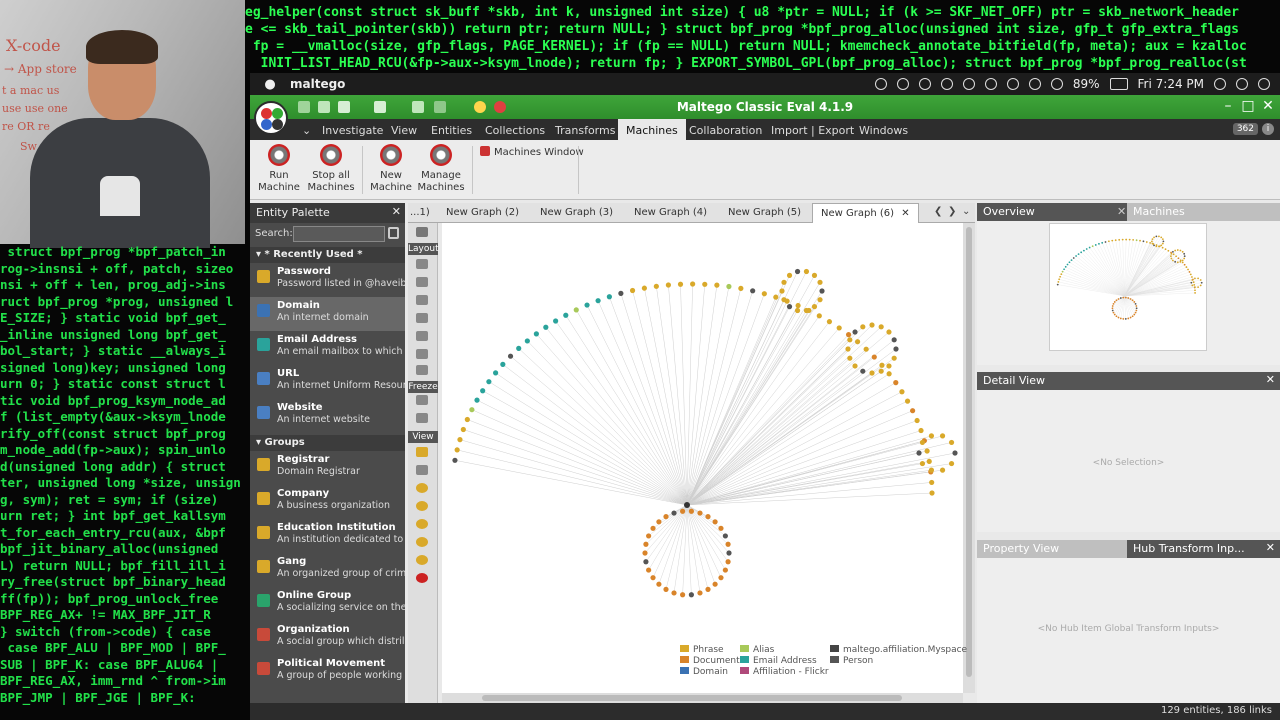  I want to click on view-bubble-icon, so click(422, 488).